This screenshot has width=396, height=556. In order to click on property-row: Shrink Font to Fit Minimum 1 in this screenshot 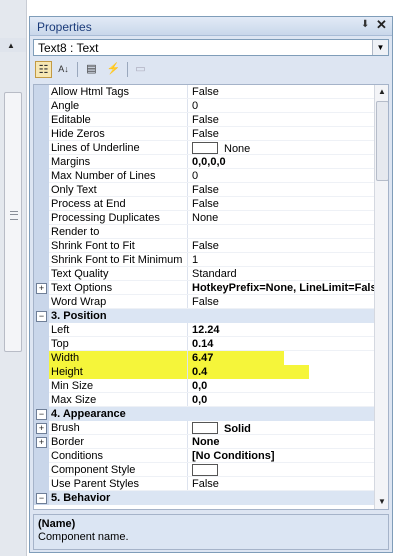, I will do `click(204, 260)`.